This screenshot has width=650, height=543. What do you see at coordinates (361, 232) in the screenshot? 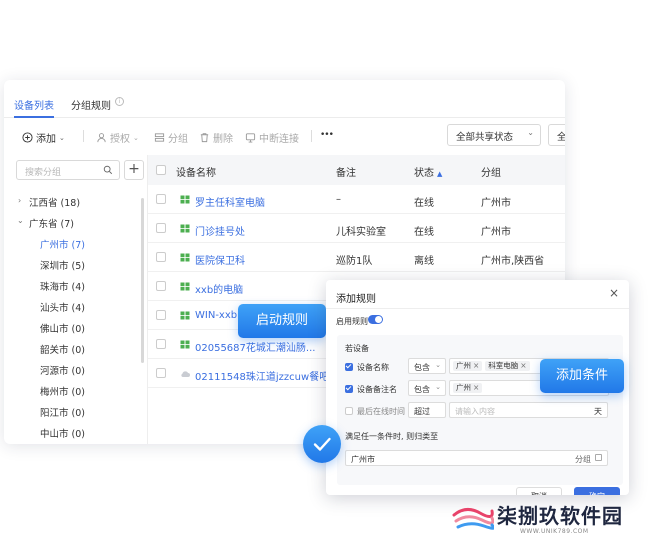
I see `device-remark: 儿科实验室` at bounding box center [361, 232].